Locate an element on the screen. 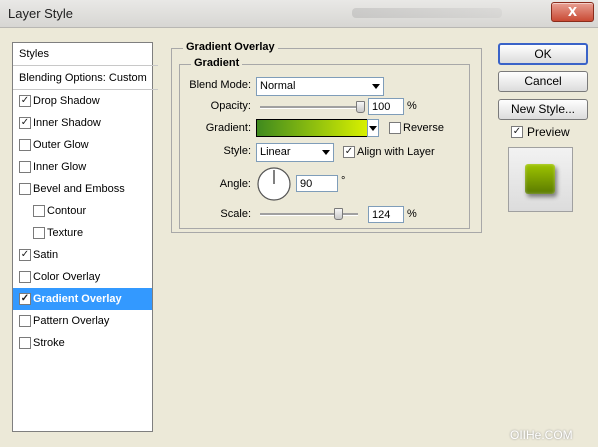 Image resolution: width=598 pixels, height=447 pixels. angle-dial is located at coordinates (274, 184).